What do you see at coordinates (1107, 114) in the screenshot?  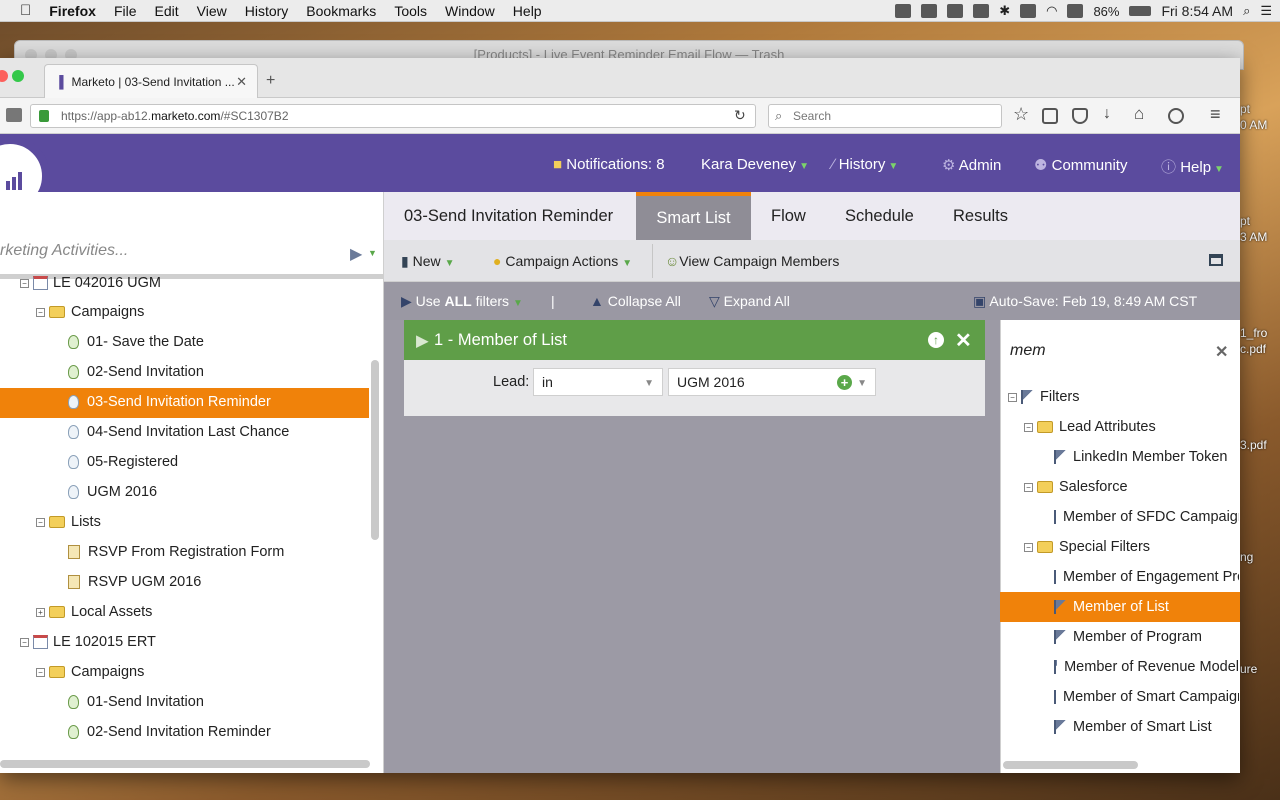 I see `download-icon: ↓` at bounding box center [1107, 114].